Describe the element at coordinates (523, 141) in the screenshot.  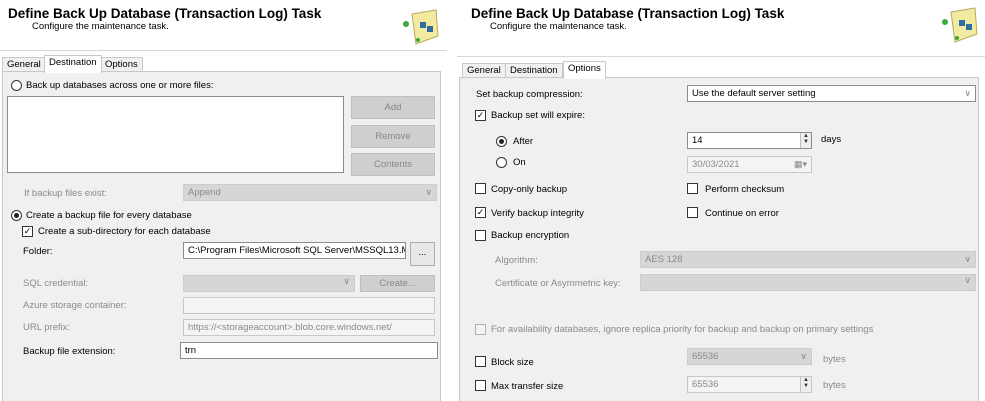
I see `expire-after-label: After` at that location.